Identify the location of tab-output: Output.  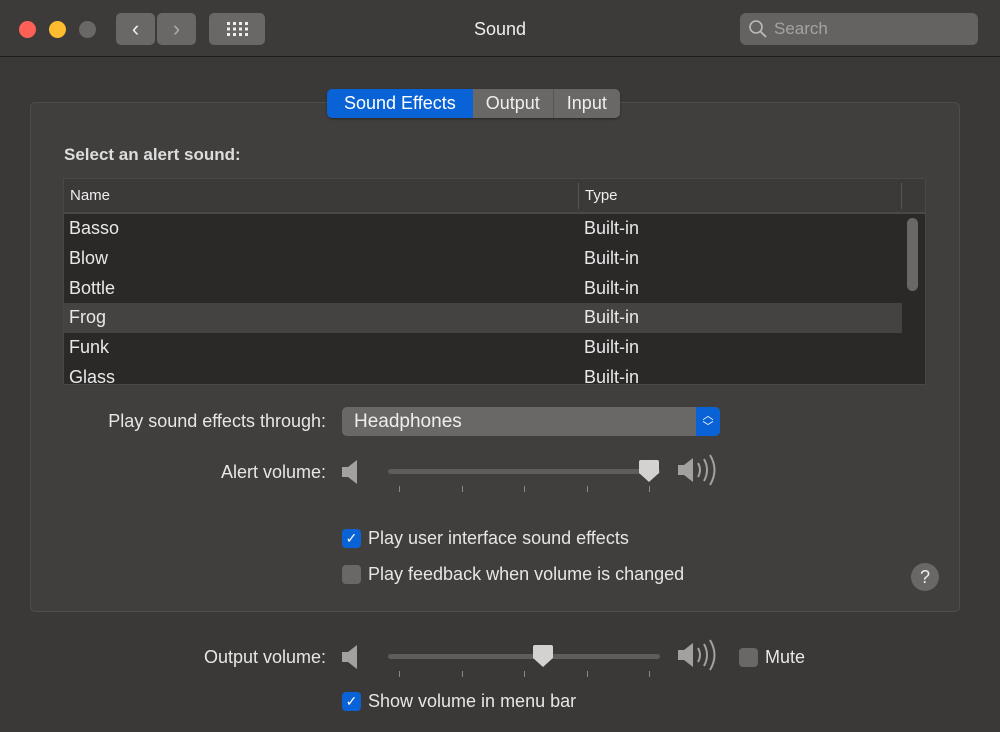
(512, 103).